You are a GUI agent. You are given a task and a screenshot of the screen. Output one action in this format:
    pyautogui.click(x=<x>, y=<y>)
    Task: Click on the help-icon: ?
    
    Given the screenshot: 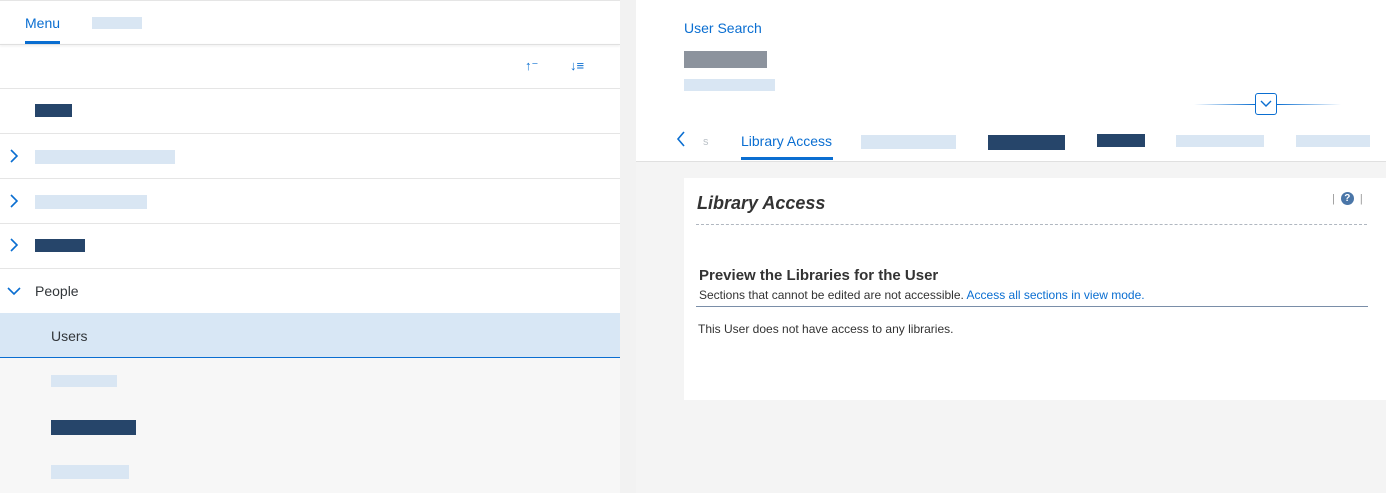 What is the action you would take?
    pyautogui.click(x=1347, y=198)
    